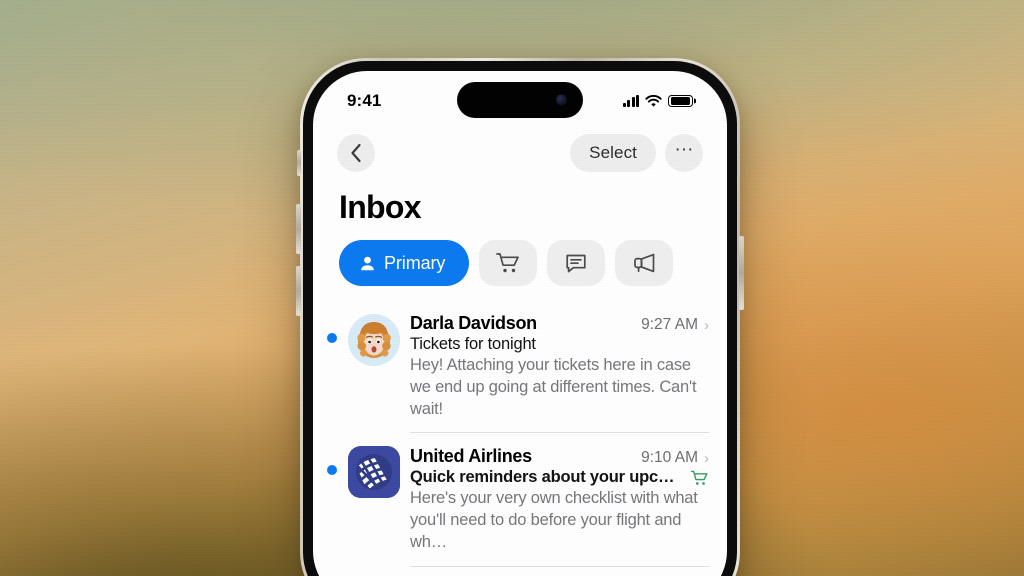 The height and width of the screenshot is (576, 1024). What do you see at coordinates (561, 100) in the screenshot?
I see `front-camera-icon` at bounding box center [561, 100].